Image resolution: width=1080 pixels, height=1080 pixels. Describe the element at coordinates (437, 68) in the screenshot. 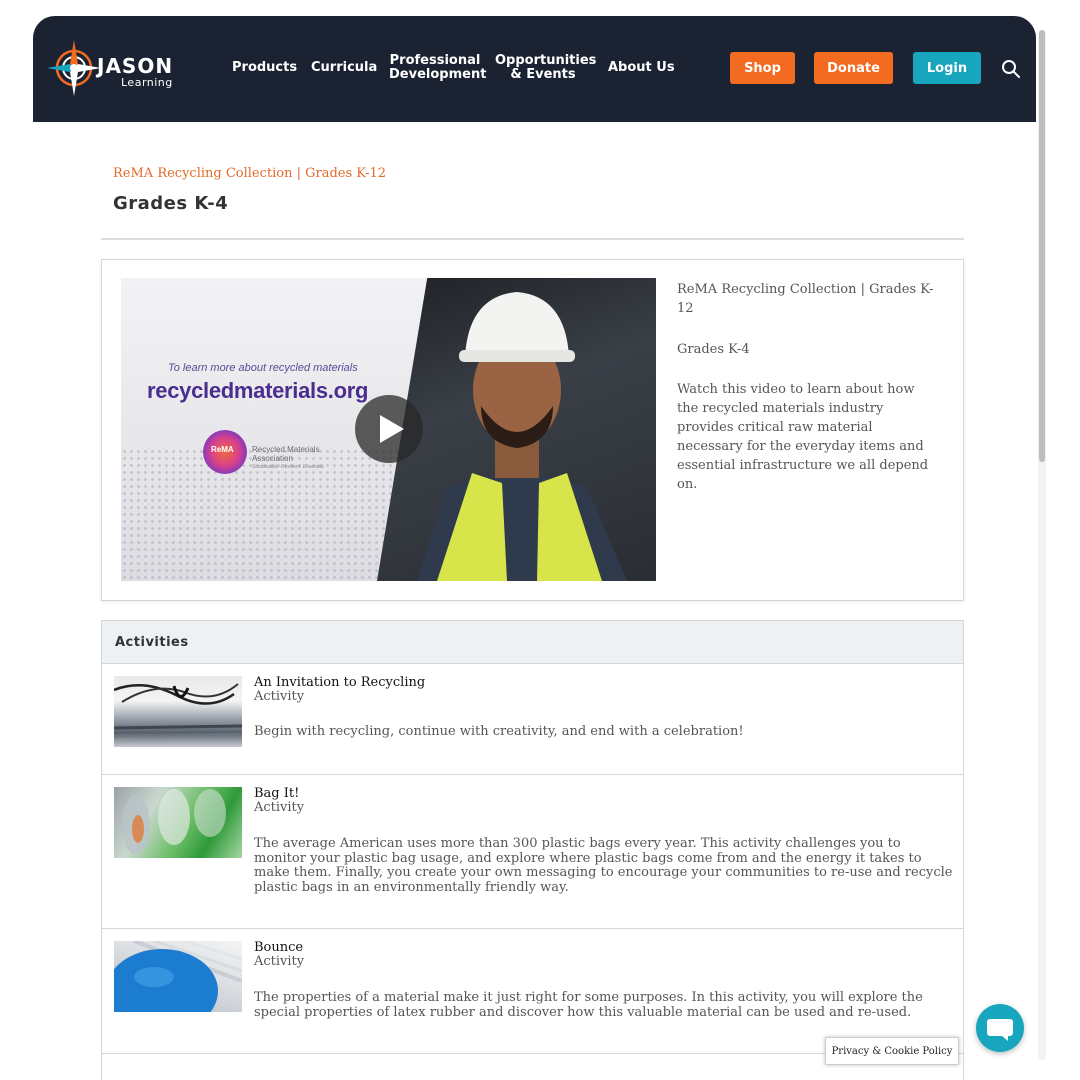

I see `nav-professional-development: Professional Development` at that location.